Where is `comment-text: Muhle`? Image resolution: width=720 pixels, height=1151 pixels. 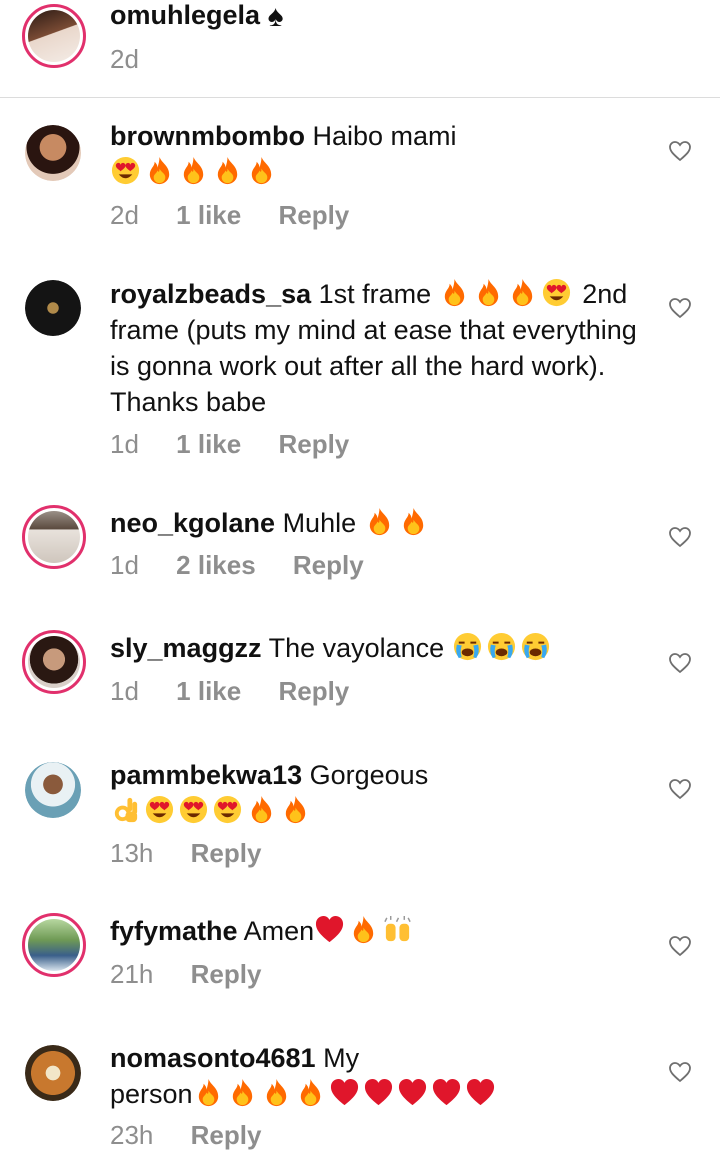
comment-text: Muhle is located at coordinates (319, 523).